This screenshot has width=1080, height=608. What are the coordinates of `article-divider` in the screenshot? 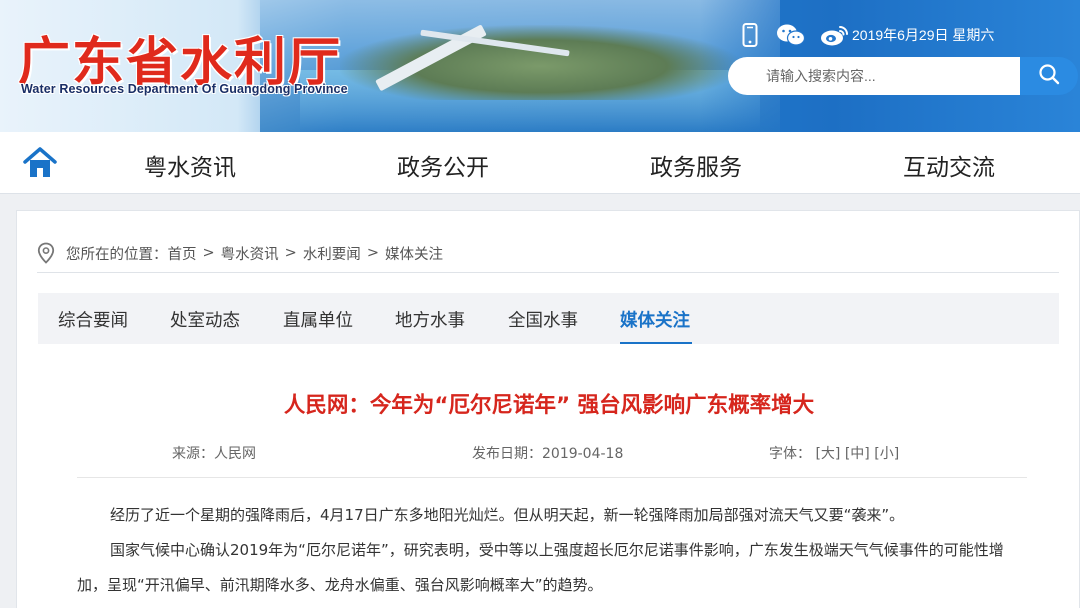 It's located at (552, 477).